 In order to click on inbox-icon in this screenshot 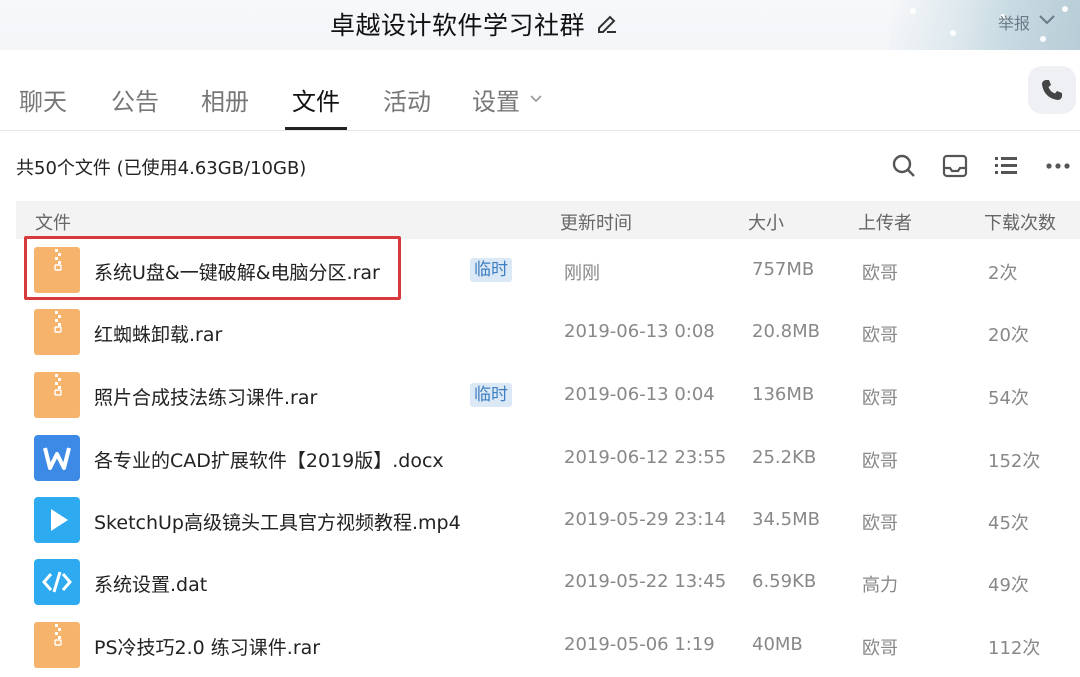, I will do `click(955, 166)`.